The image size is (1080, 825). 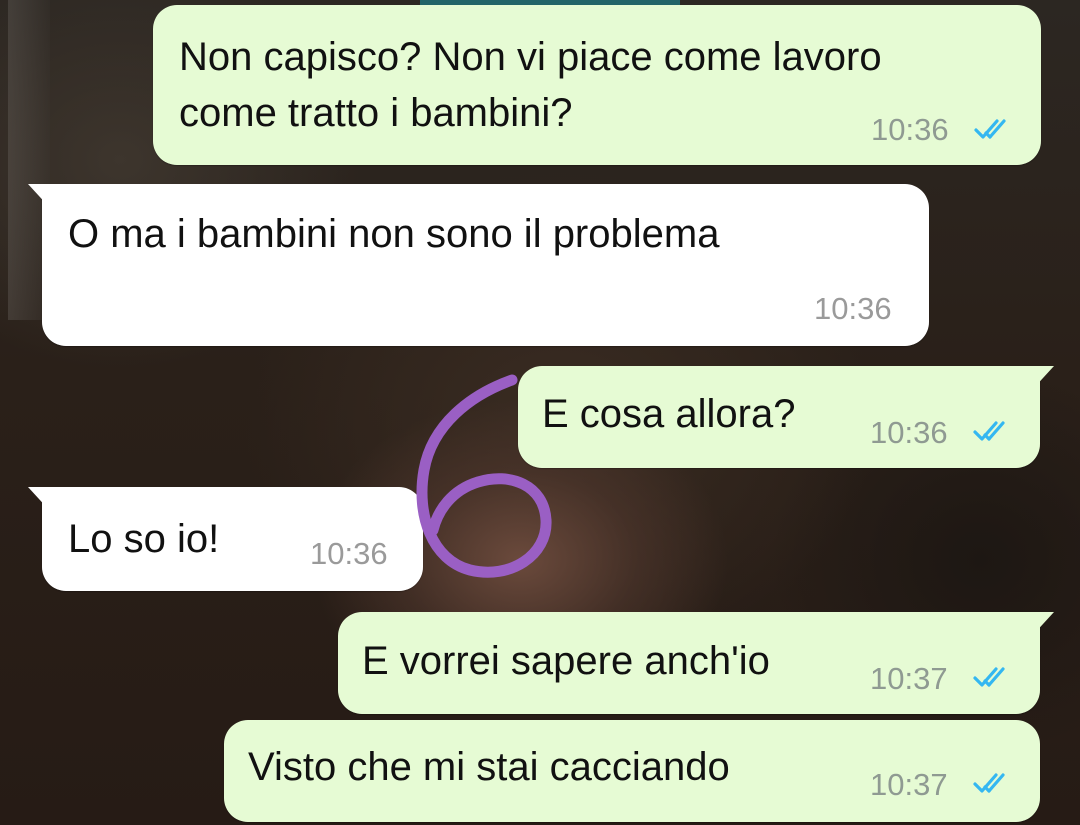 I want to click on message-bubble-outgoing: E vorrei sapere anch'io 10:37, so click(x=696, y=663).